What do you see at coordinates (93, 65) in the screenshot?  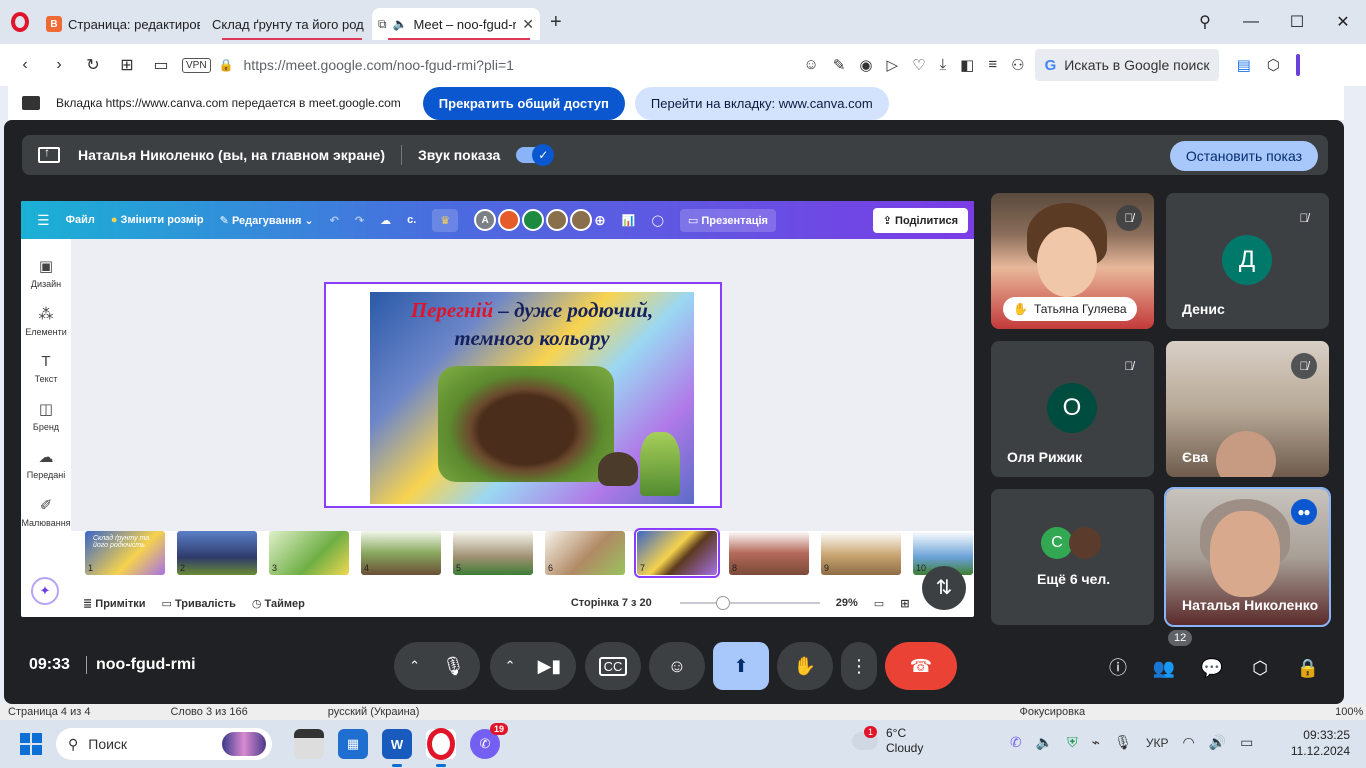 I see `reload-icon: ↻` at bounding box center [93, 65].